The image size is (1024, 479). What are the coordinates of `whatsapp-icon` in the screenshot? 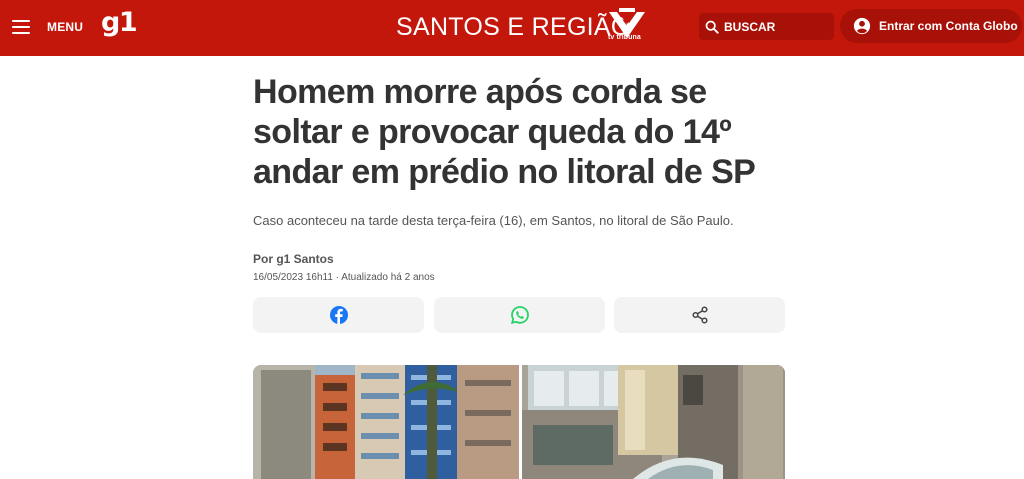 It's located at (519, 315).